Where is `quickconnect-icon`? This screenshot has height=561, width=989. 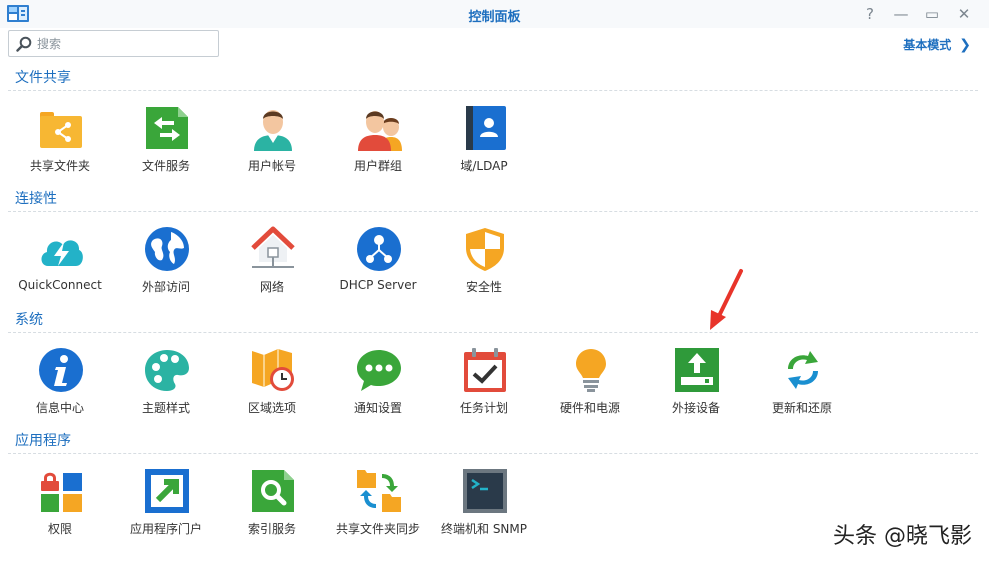 quickconnect-icon is located at coordinates (62, 253).